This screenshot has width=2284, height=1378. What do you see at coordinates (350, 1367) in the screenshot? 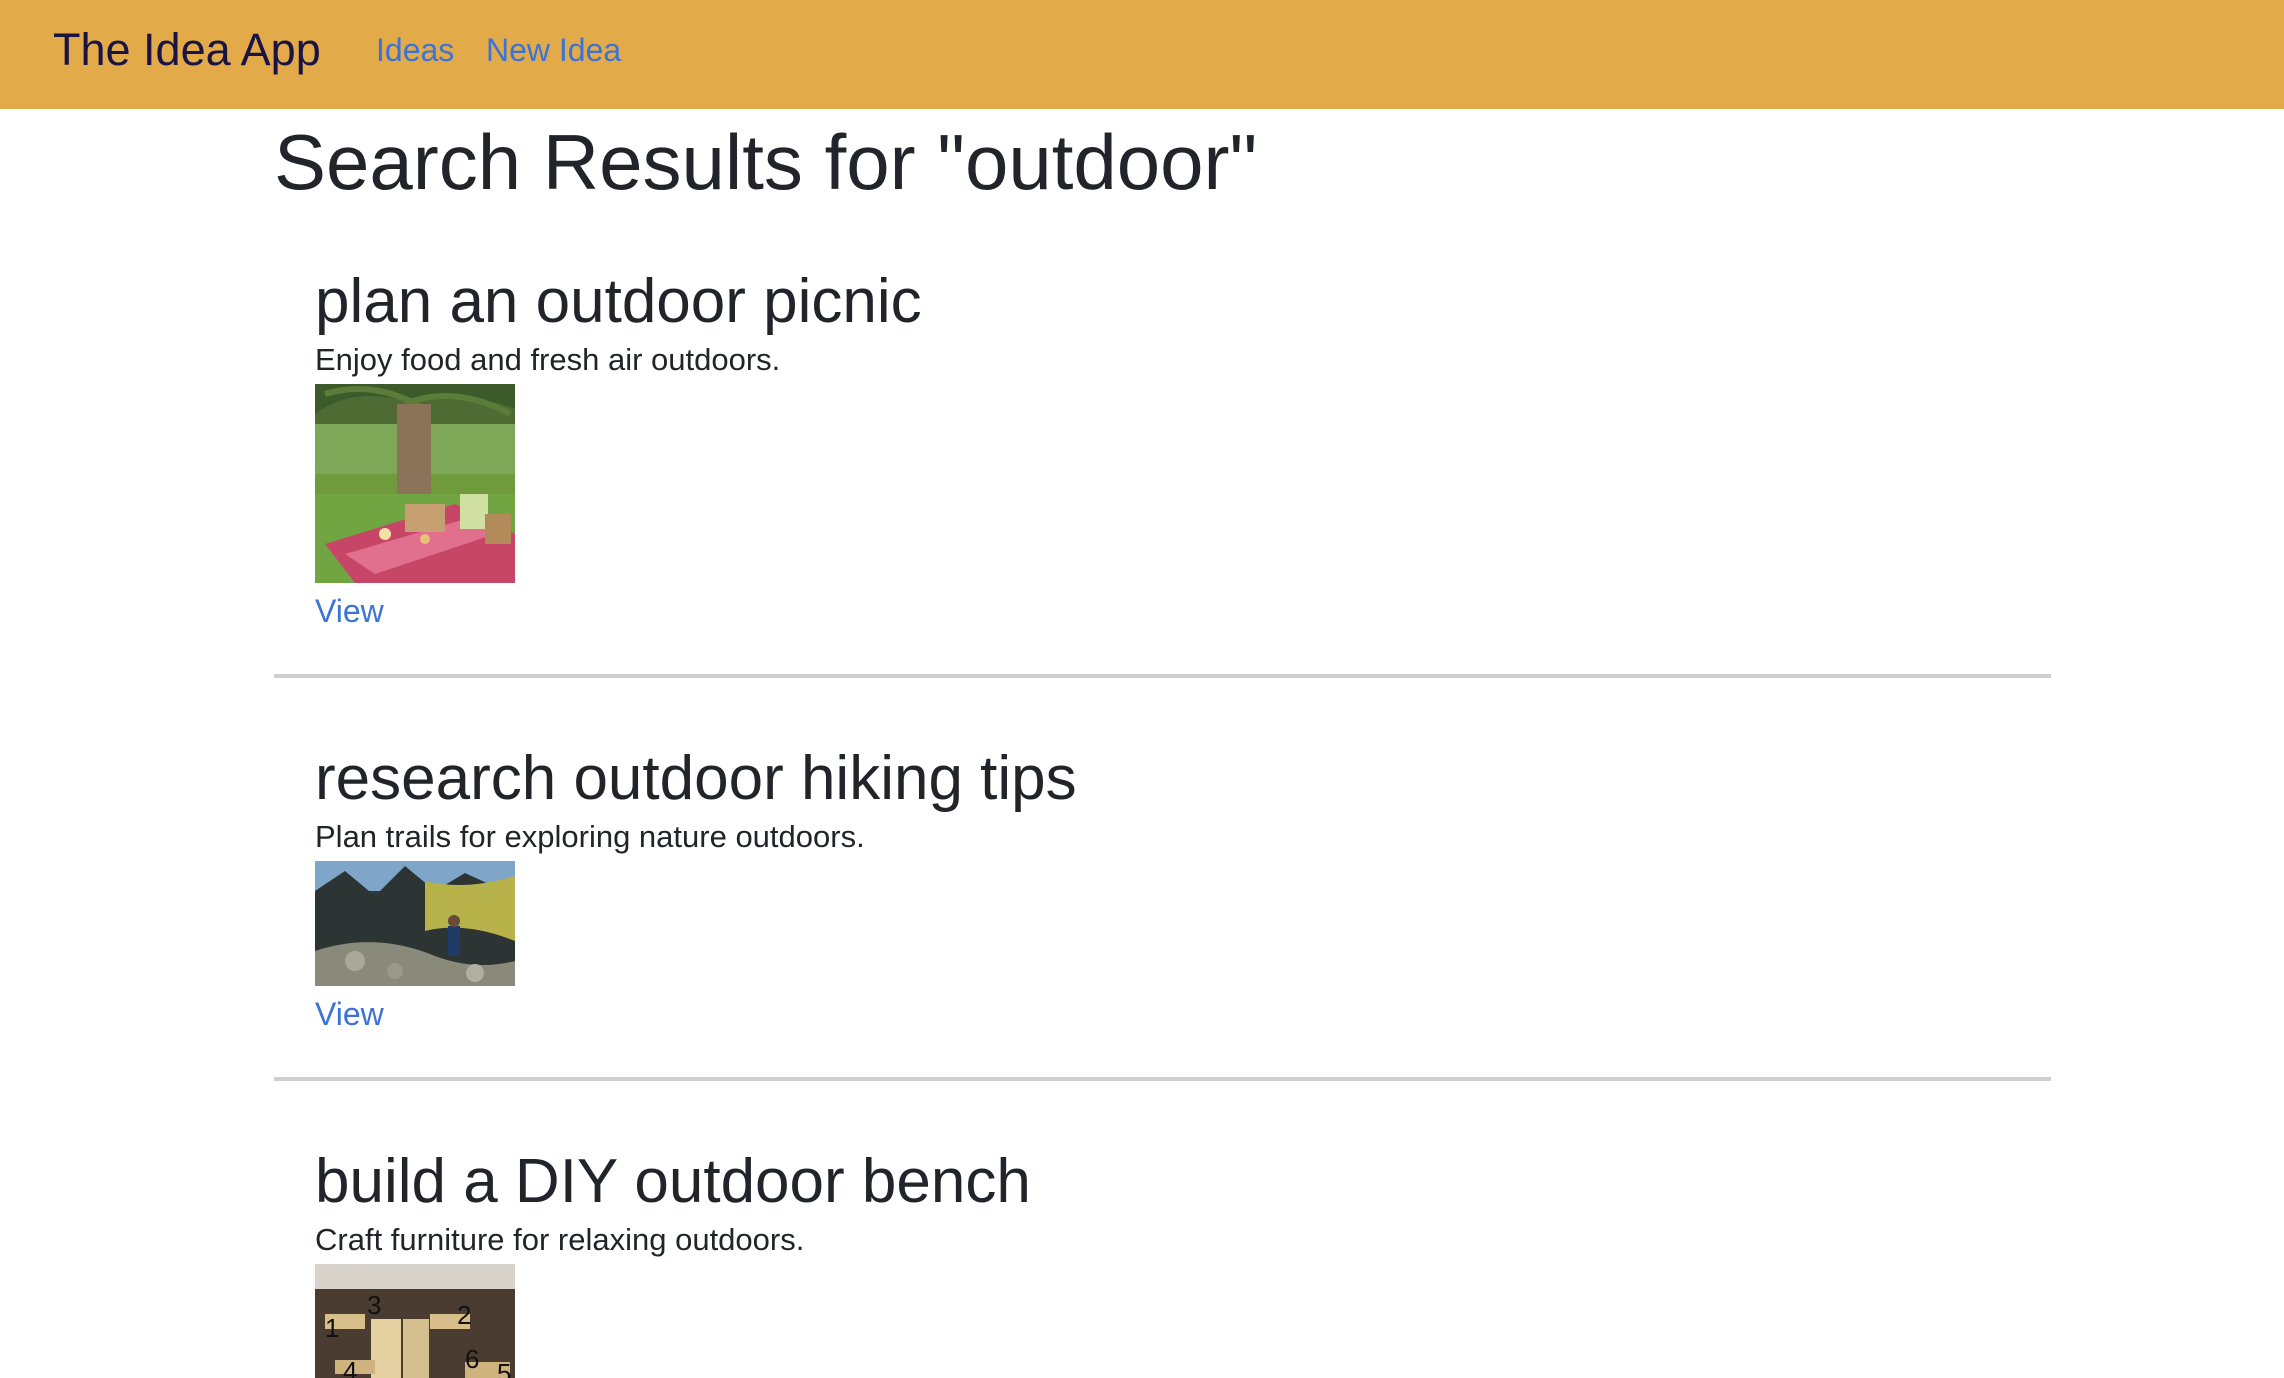
I see `diagram-label: 4` at bounding box center [350, 1367].